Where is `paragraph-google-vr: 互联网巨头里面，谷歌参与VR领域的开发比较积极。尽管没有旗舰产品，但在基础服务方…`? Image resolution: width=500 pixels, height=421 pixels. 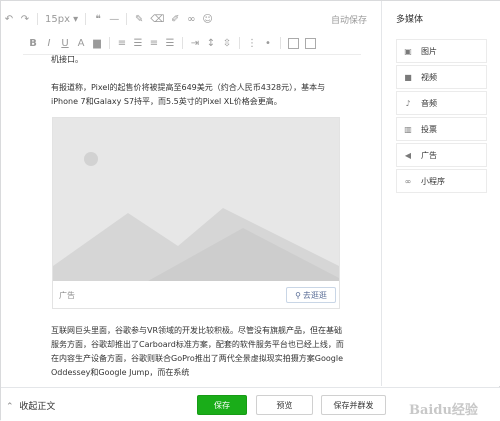
paragraph-google-vr: 互联网巨头里面，谷歌参与VR领域的开发比较积极。尽管没有旗舰产品，但在基础服务方… is located at coordinates (199, 352).